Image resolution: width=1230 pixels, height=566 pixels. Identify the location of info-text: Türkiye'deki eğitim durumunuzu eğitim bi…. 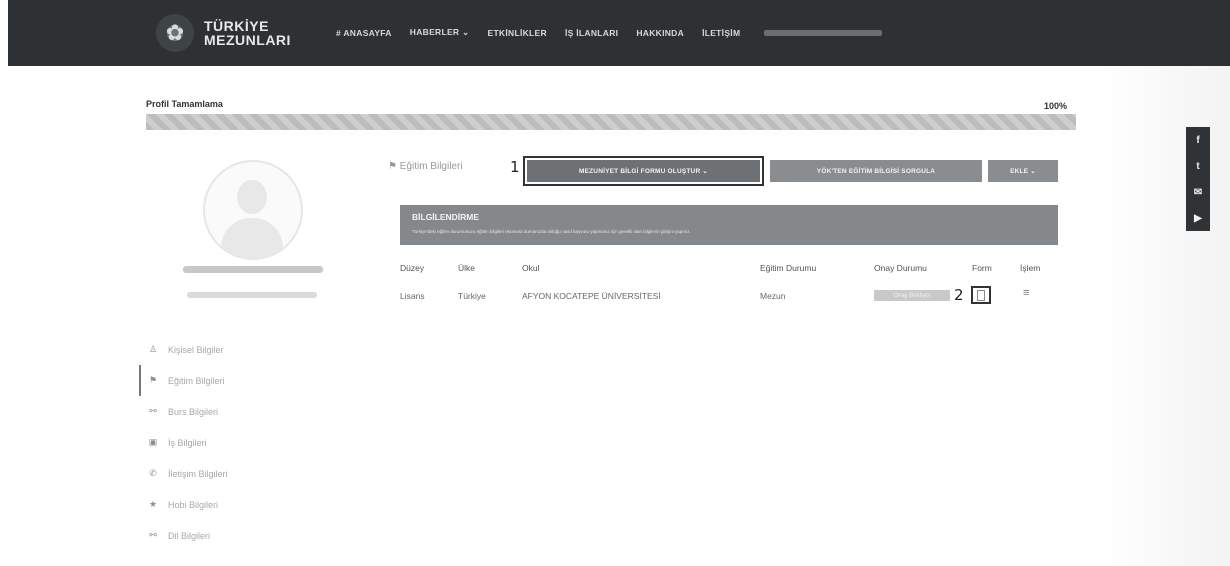
(551, 231).